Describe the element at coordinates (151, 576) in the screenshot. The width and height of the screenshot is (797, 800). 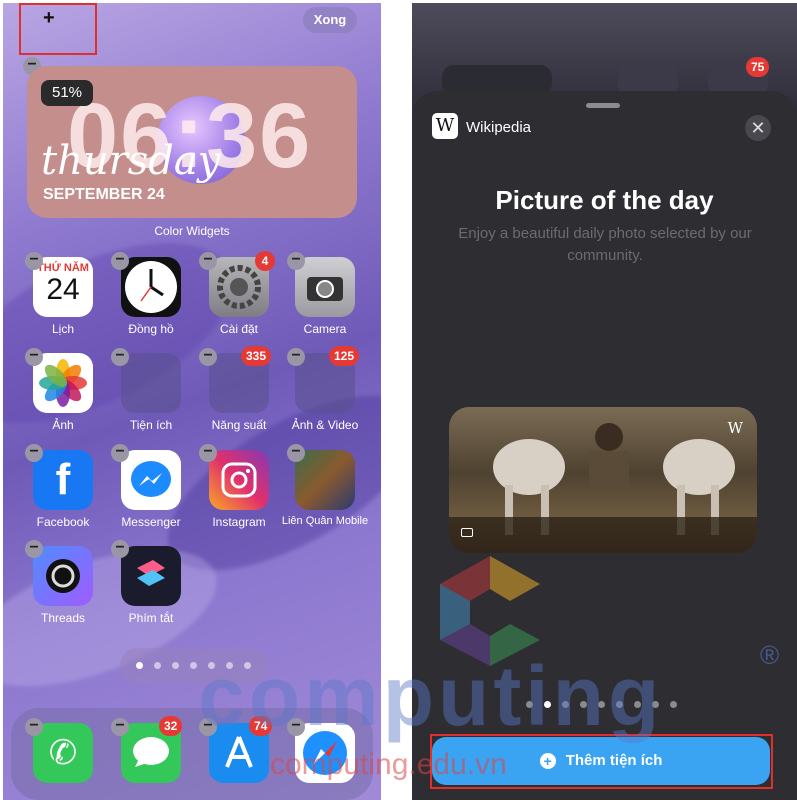
I see `shortcuts-icon` at that location.